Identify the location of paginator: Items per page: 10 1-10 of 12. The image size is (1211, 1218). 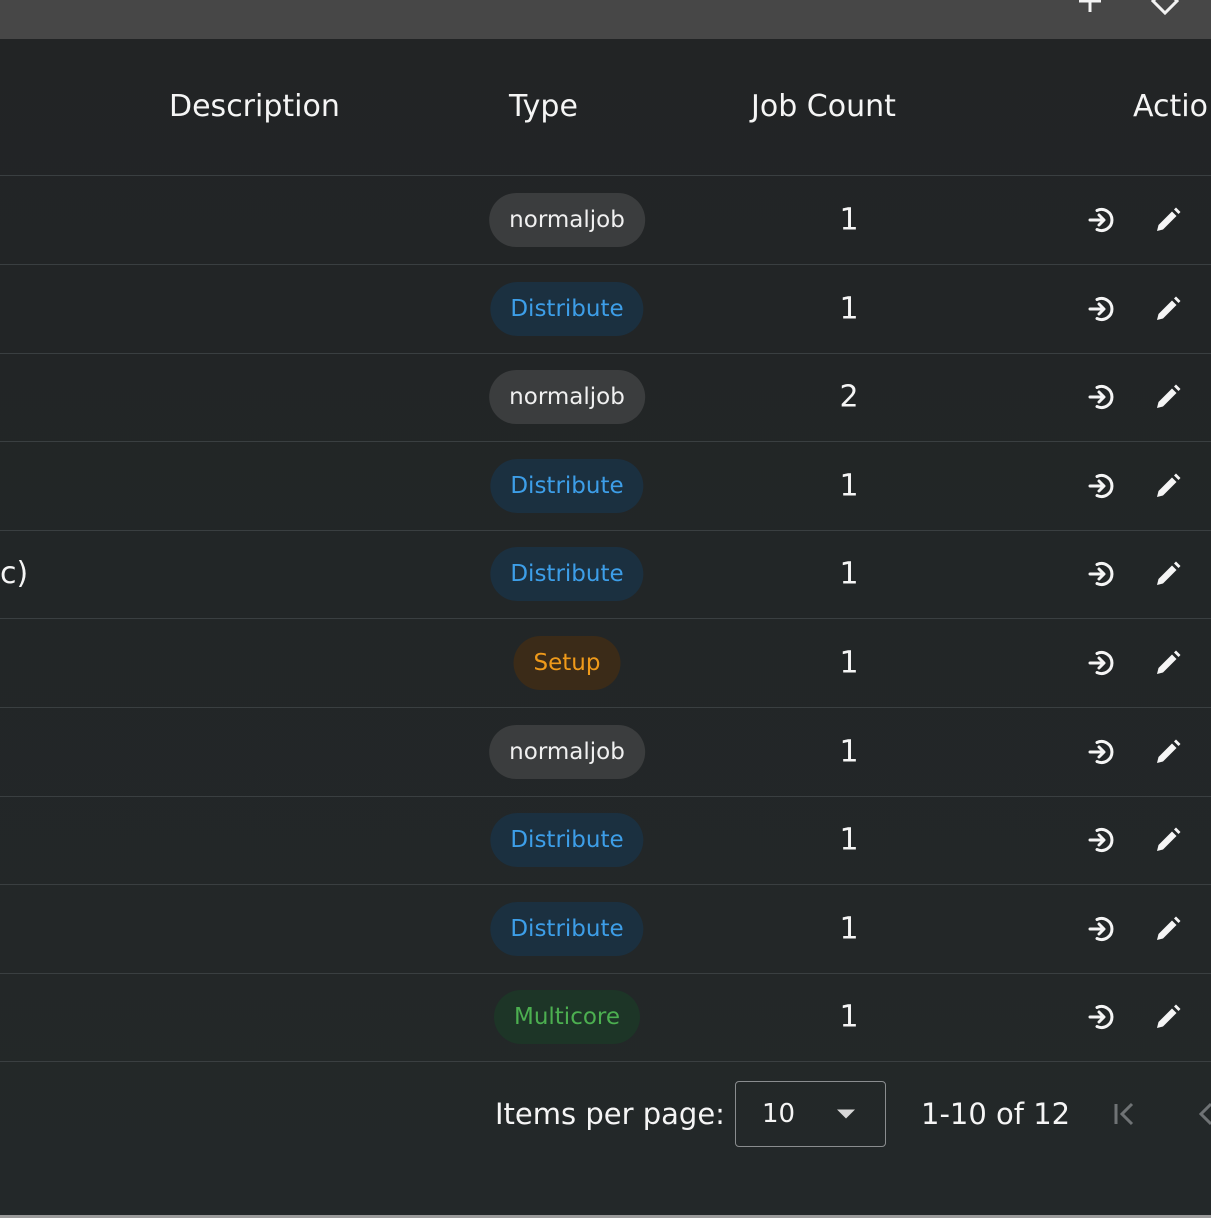
(605, 1138).